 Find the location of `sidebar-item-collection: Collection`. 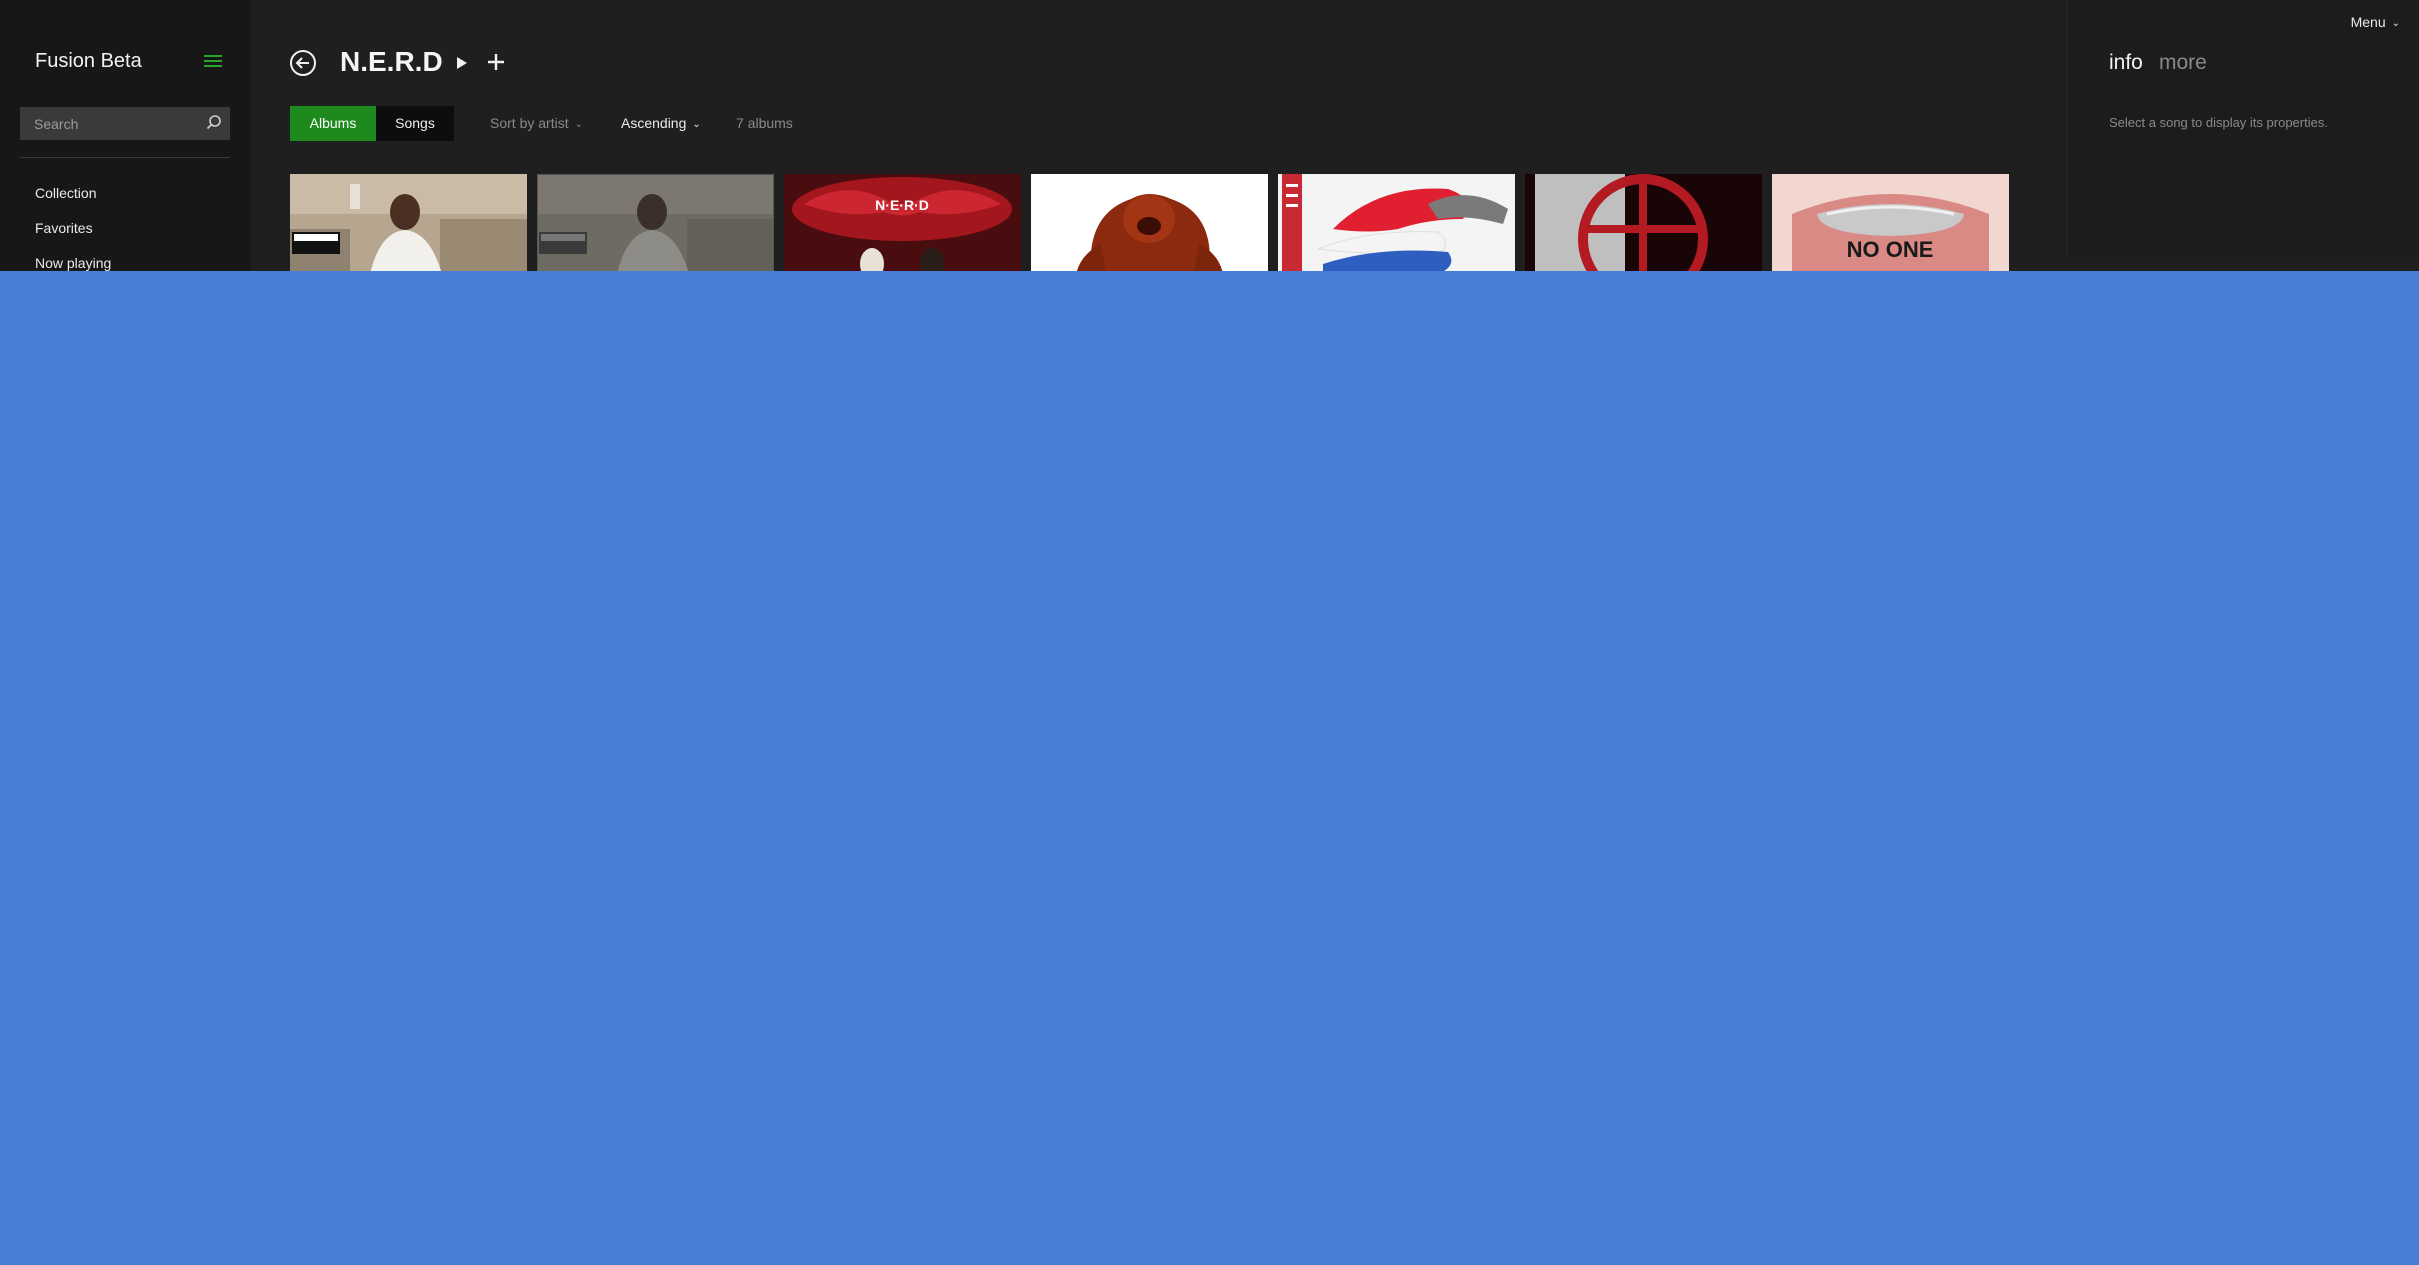

sidebar-item-collection: Collection is located at coordinates (65, 193).